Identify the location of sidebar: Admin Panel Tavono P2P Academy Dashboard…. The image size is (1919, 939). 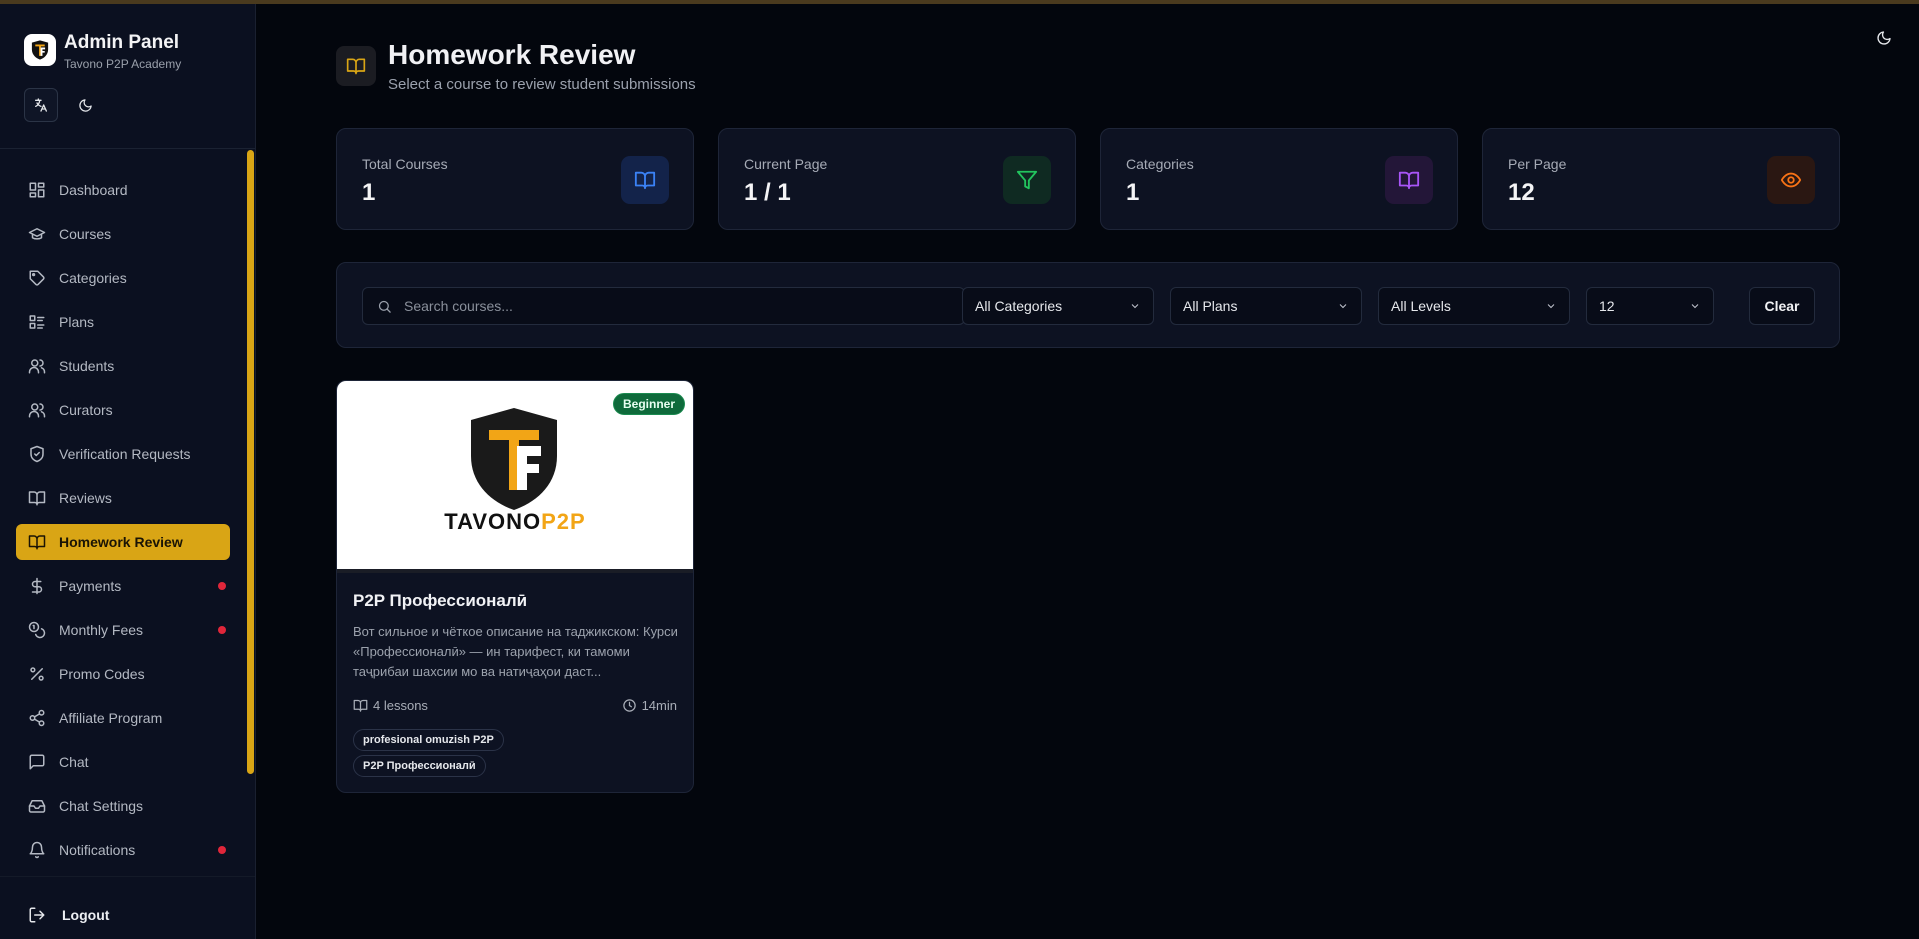
(128, 471).